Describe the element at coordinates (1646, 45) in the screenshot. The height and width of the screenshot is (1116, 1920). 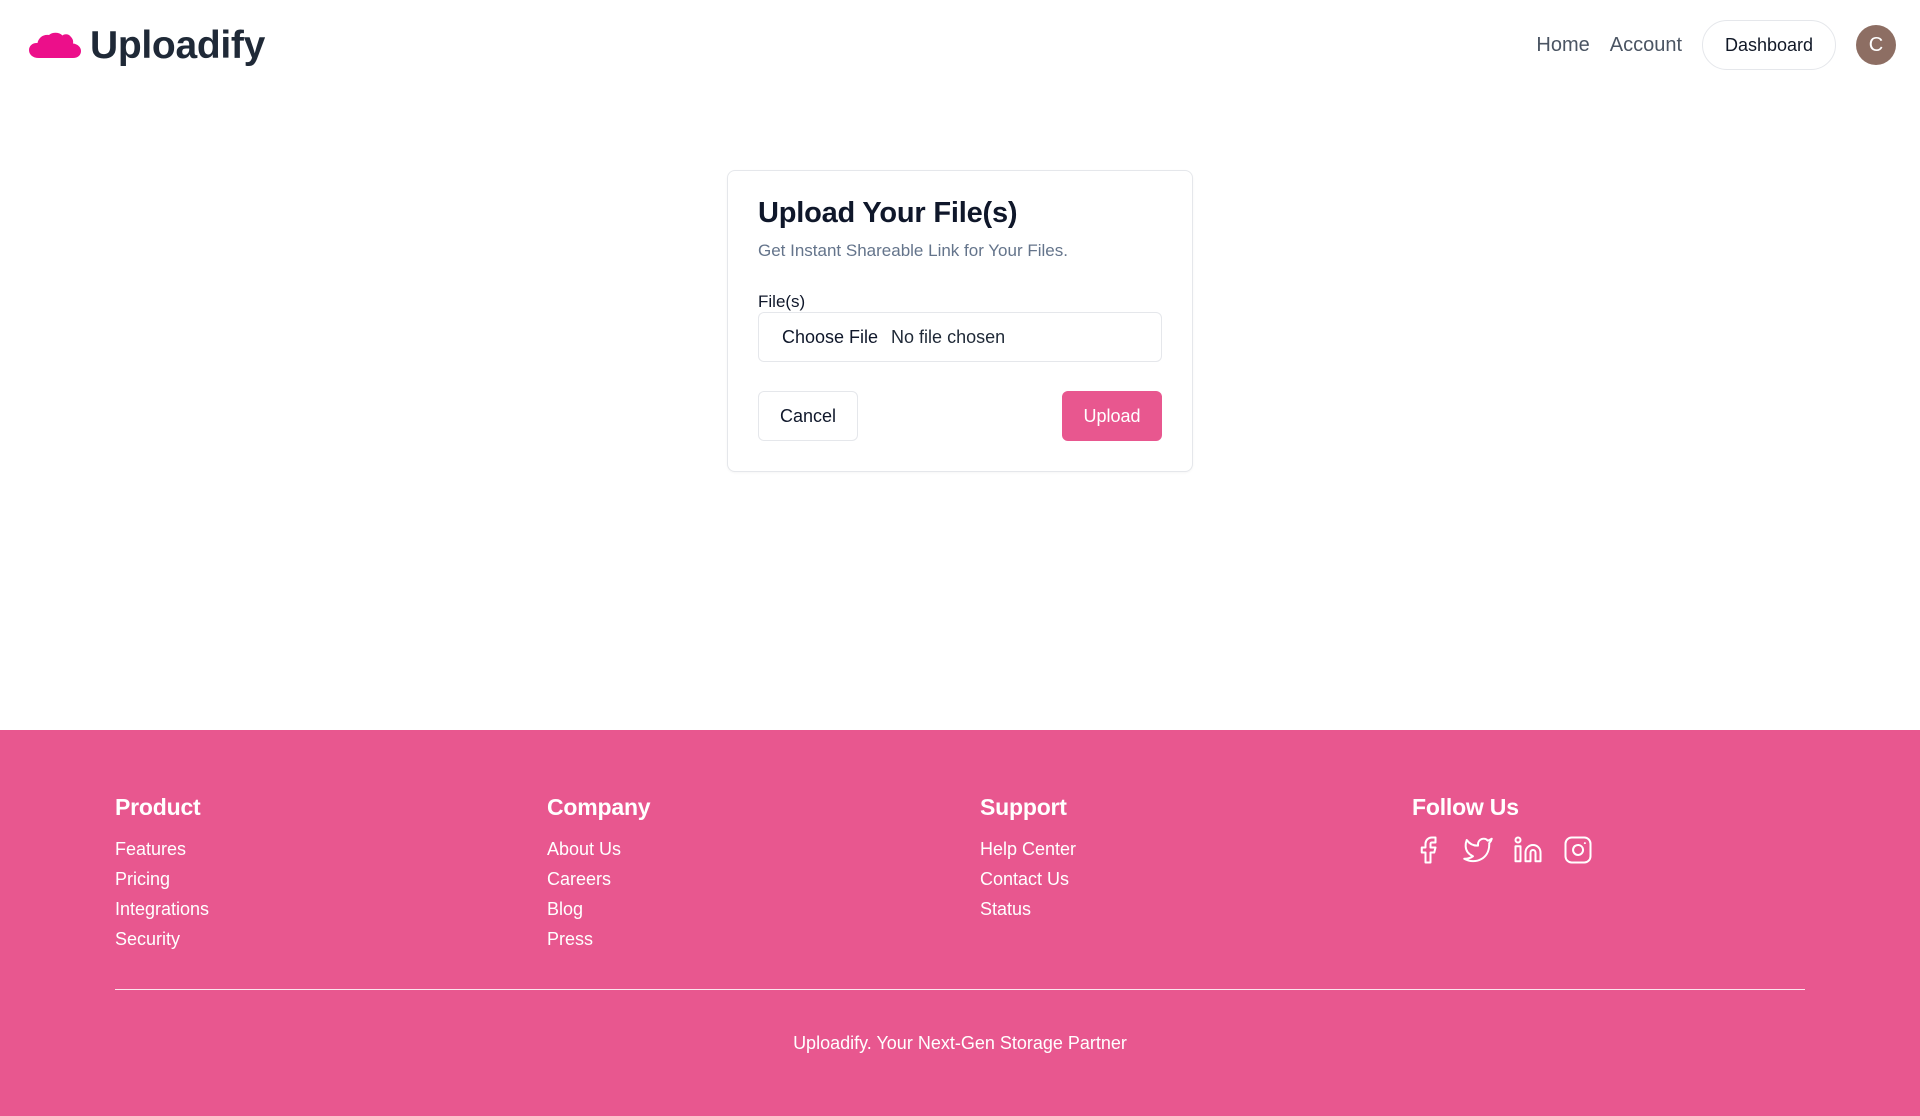
I see `nav-account-link: Account` at that location.